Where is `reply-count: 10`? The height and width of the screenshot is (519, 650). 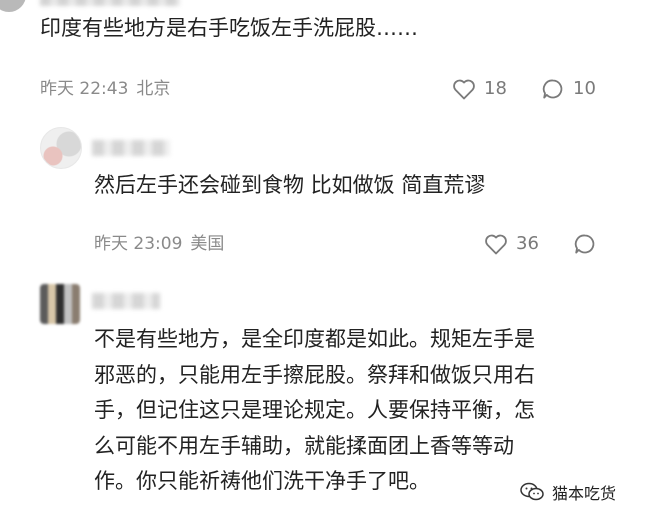
reply-count: 10 is located at coordinates (584, 88).